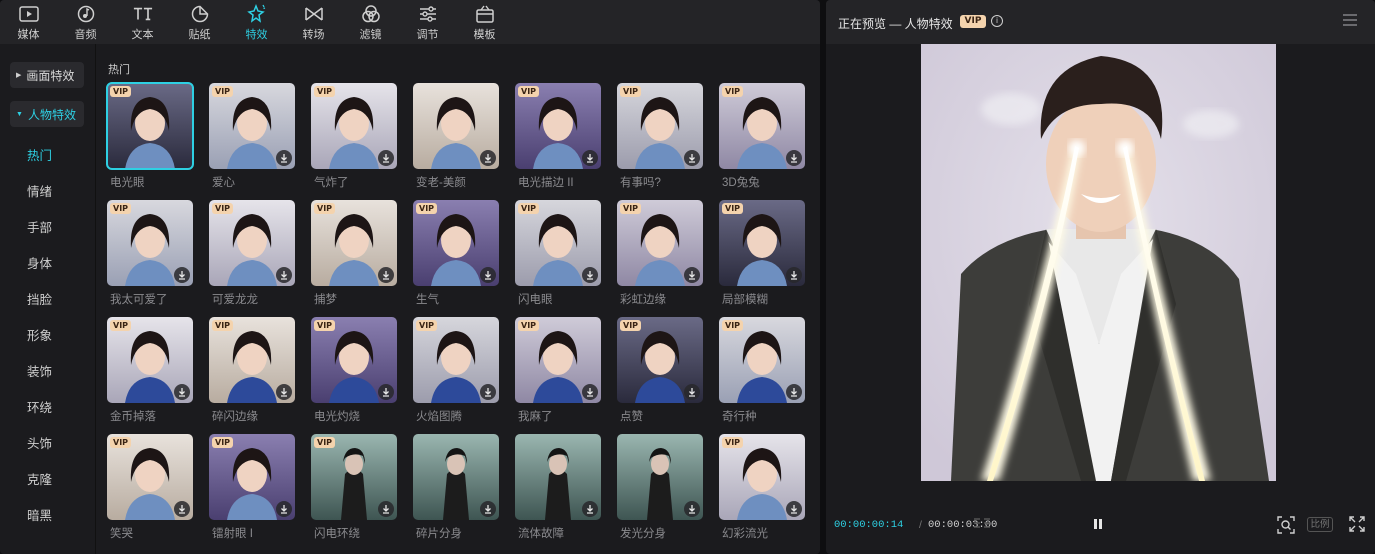 Image resolution: width=1375 pixels, height=554 pixels. What do you see at coordinates (456, 370) in the screenshot?
I see `effect-card: VIP 火焰图腾` at bounding box center [456, 370].